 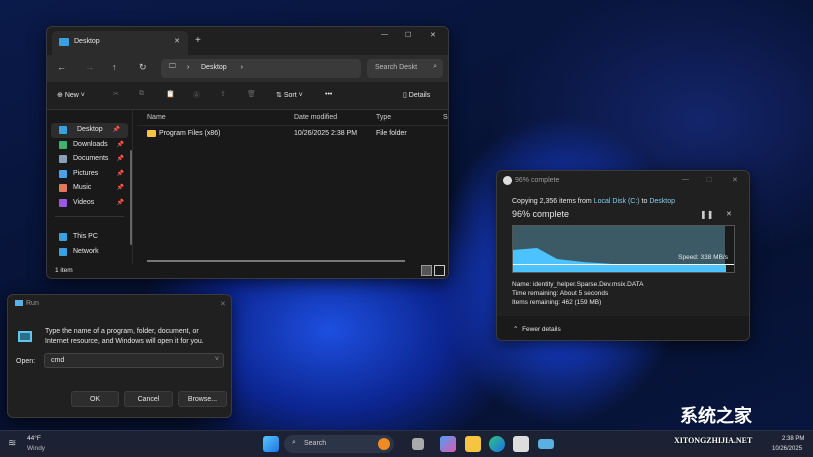 What do you see at coordinates (617, 201) in the screenshot?
I see `source-link: Local Disk (C:)` at bounding box center [617, 201].